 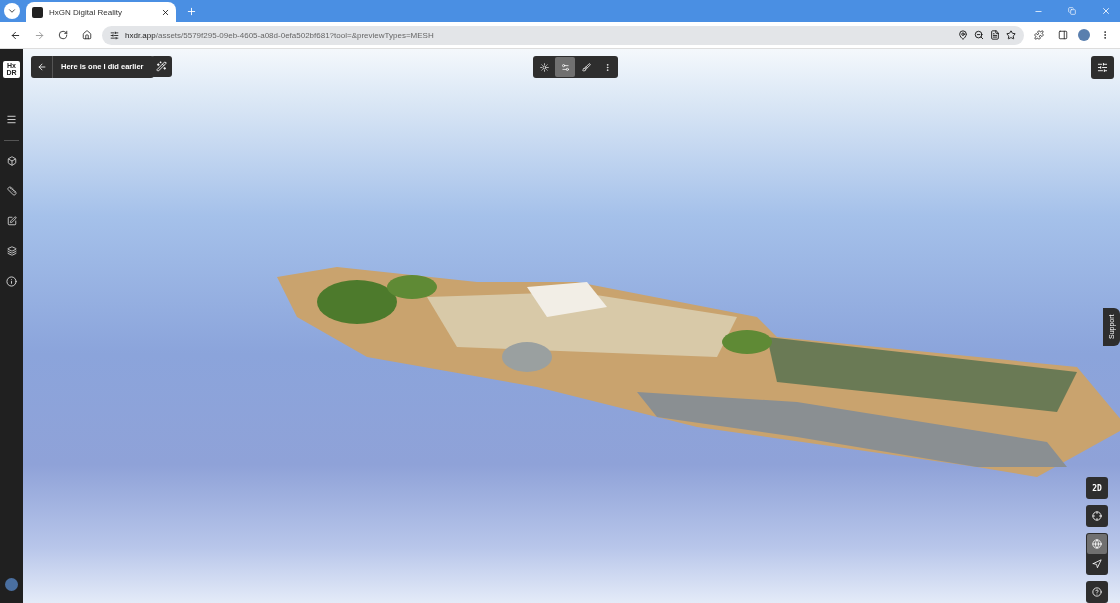 What do you see at coordinates (1011, 35) in the screenshot?
I see `bookmark-star-icon` at bounding box center [1011, 35].